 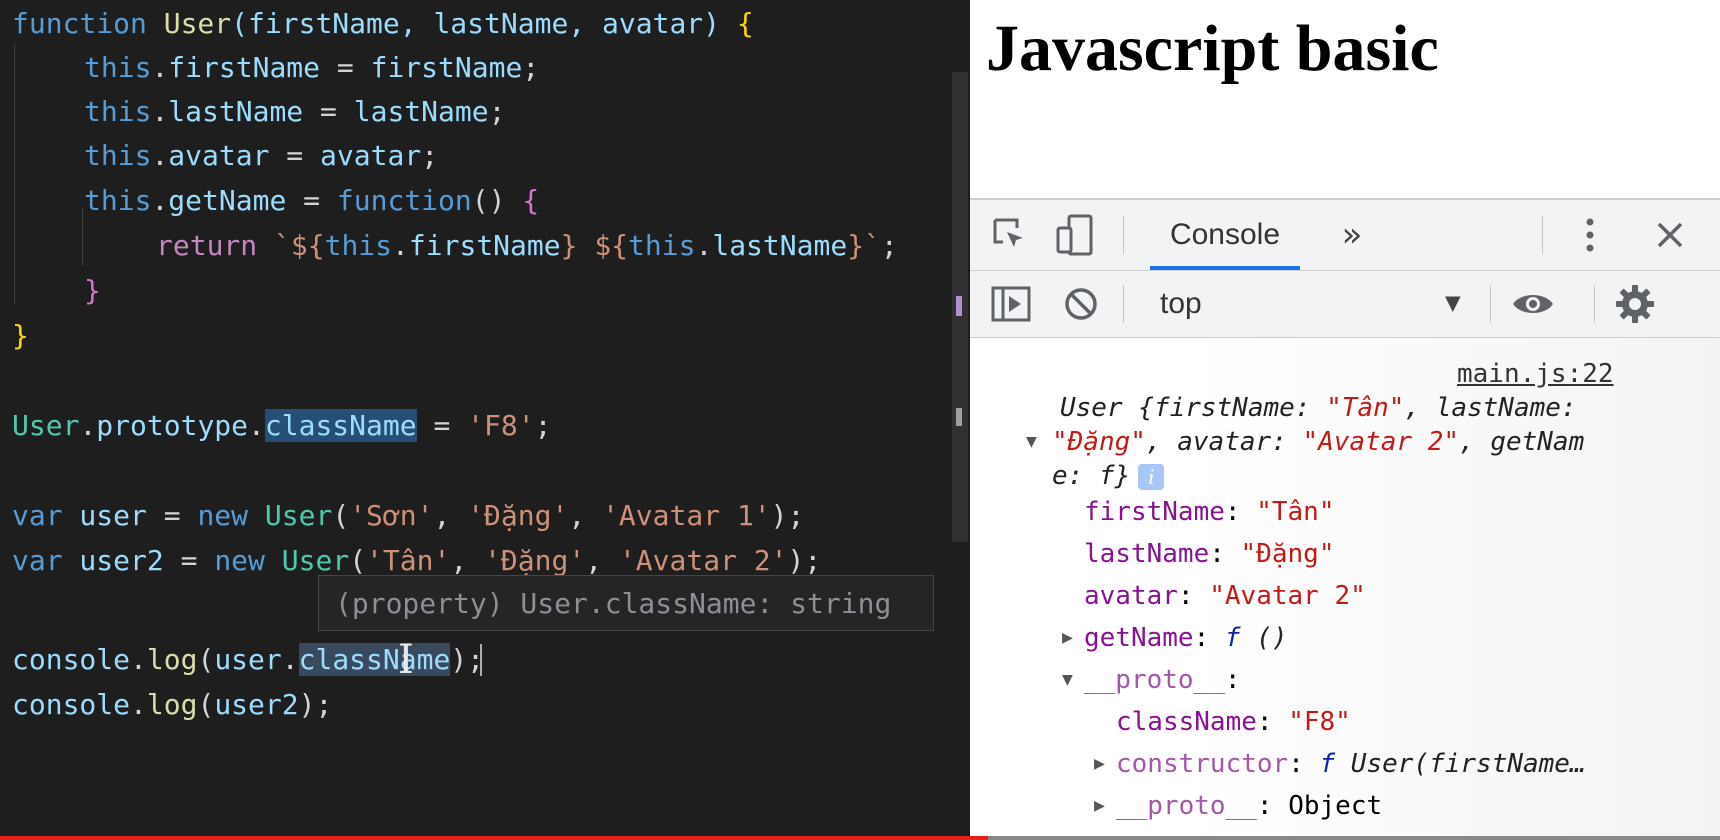 What do you see at coordinates (1081, 304) in the screenshot?
I see `clear-console-icon` at bounding box center [1081, 304].